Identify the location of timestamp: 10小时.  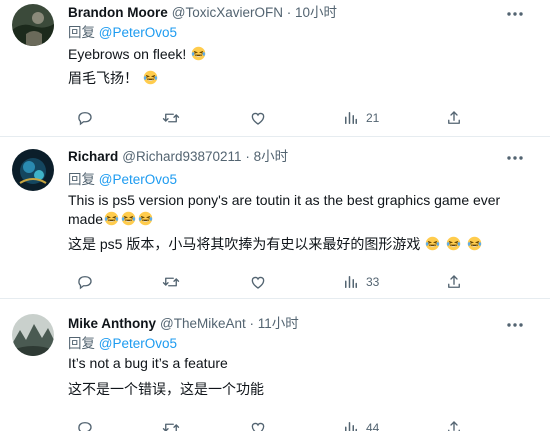
(316, 12).